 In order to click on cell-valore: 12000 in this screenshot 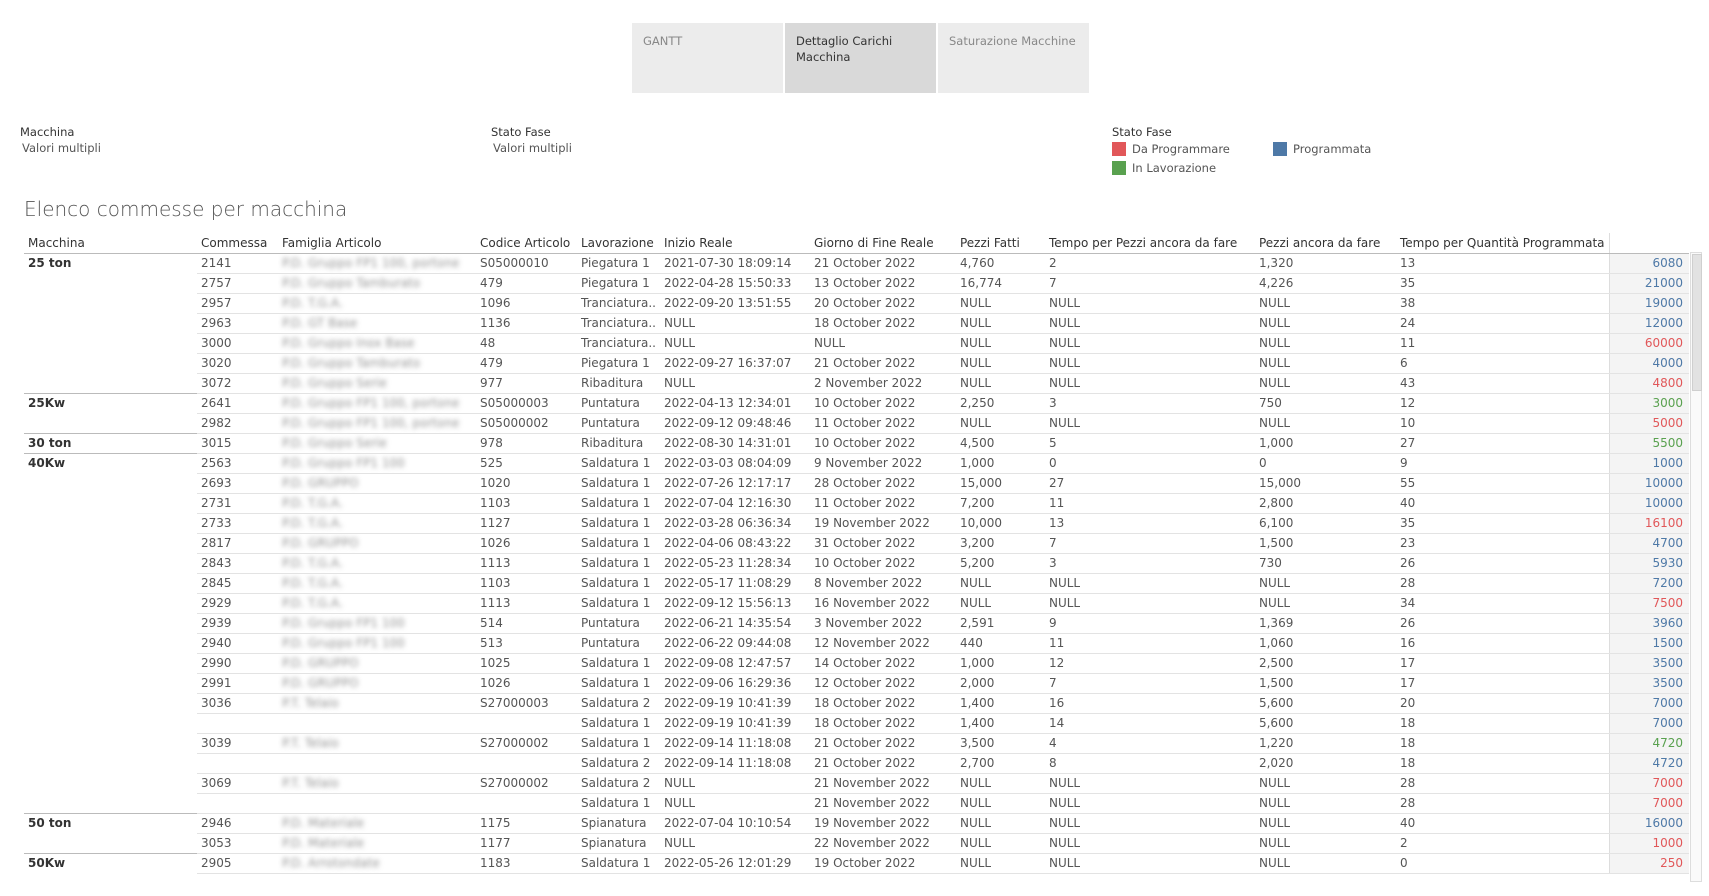, I will do `click(1649, 323)`.